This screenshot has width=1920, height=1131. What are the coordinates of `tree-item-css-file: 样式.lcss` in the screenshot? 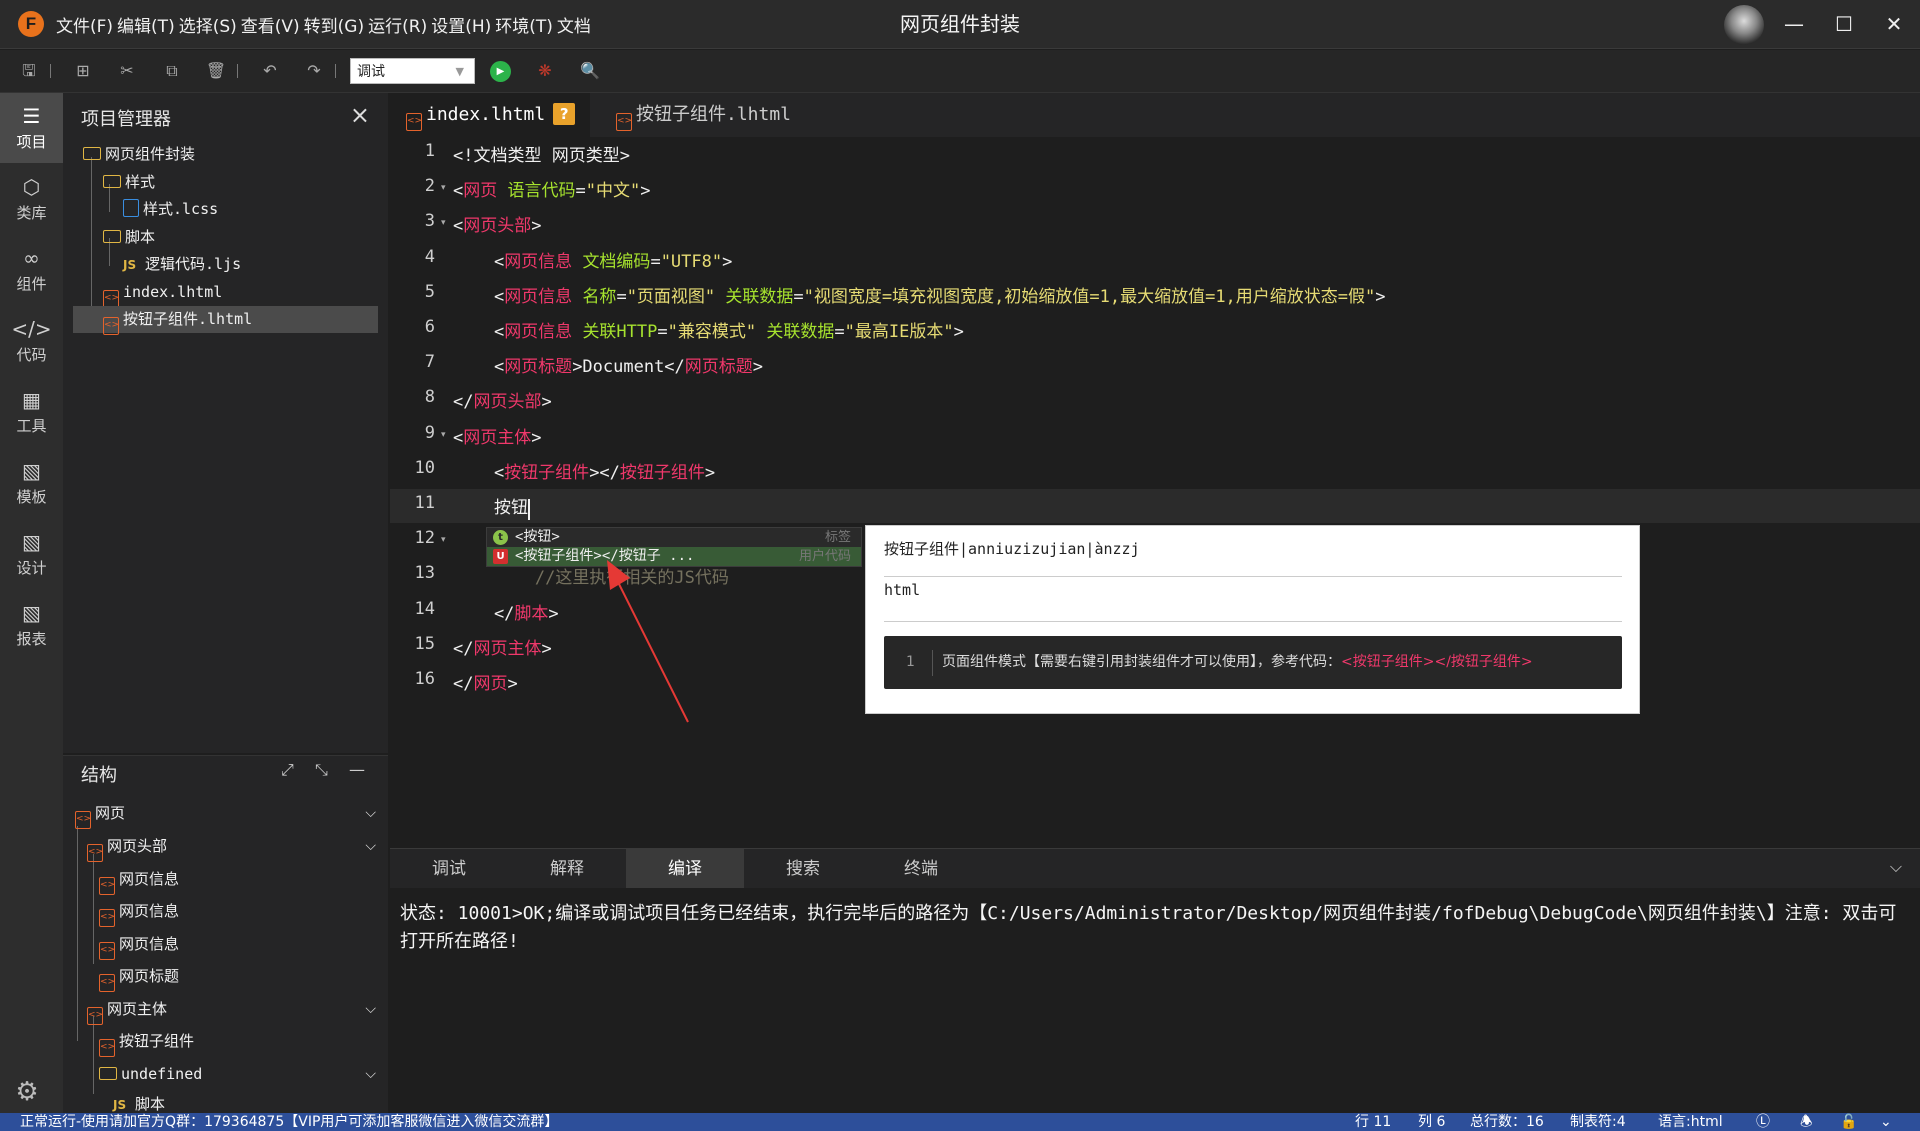 It's located at (225, 209).